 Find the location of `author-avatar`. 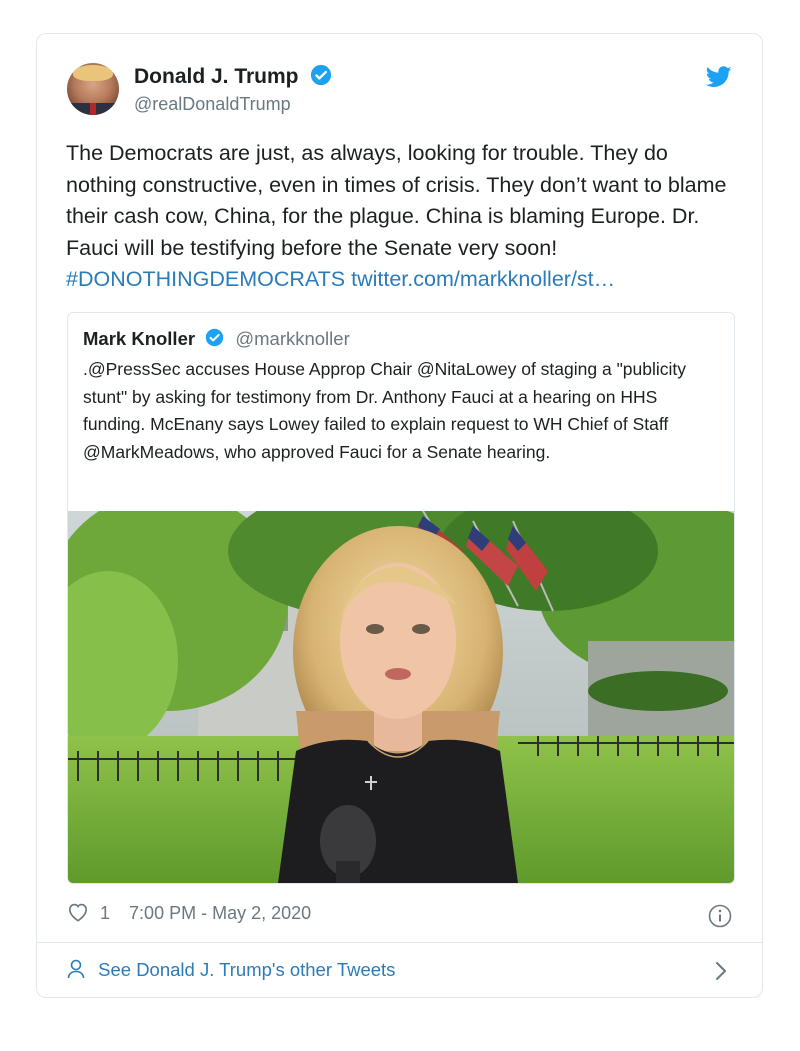

author-avatar is located at coordinates (93, 89).